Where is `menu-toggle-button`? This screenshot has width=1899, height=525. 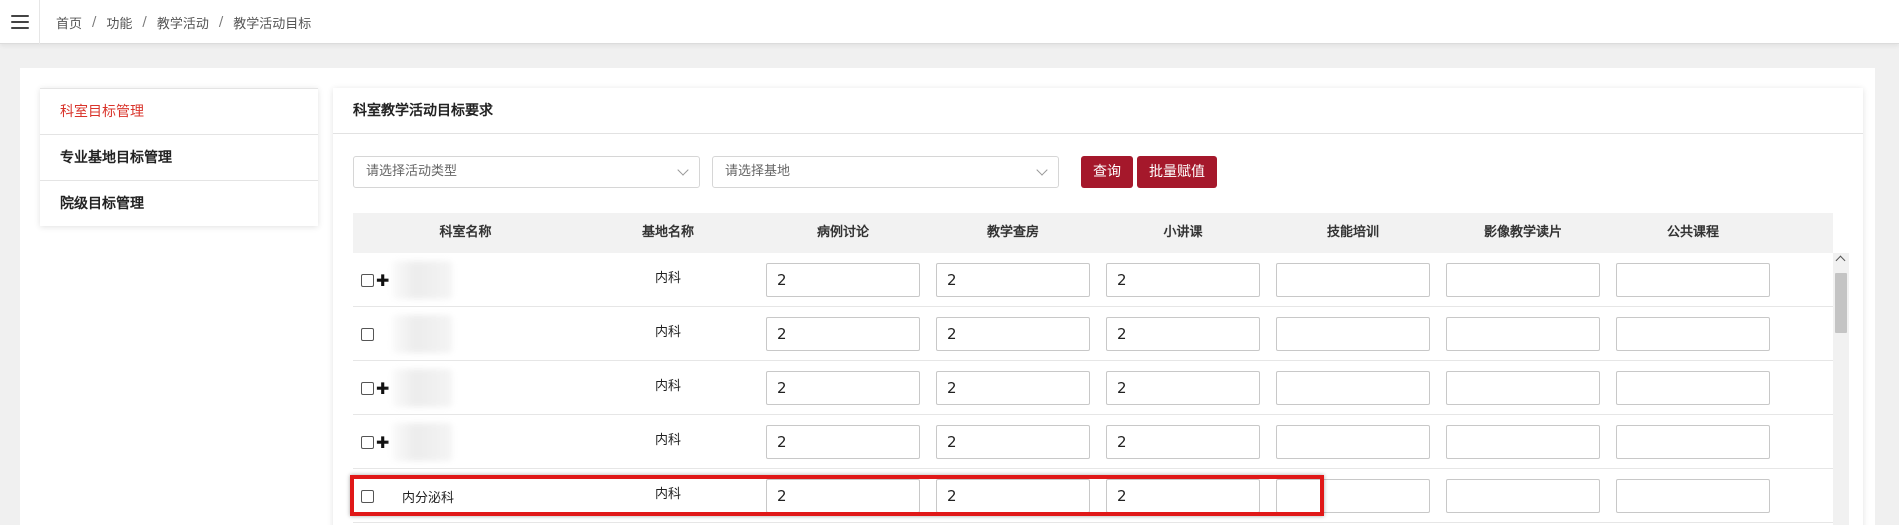 menu-toggle-button is located at coordinates (20, 22).